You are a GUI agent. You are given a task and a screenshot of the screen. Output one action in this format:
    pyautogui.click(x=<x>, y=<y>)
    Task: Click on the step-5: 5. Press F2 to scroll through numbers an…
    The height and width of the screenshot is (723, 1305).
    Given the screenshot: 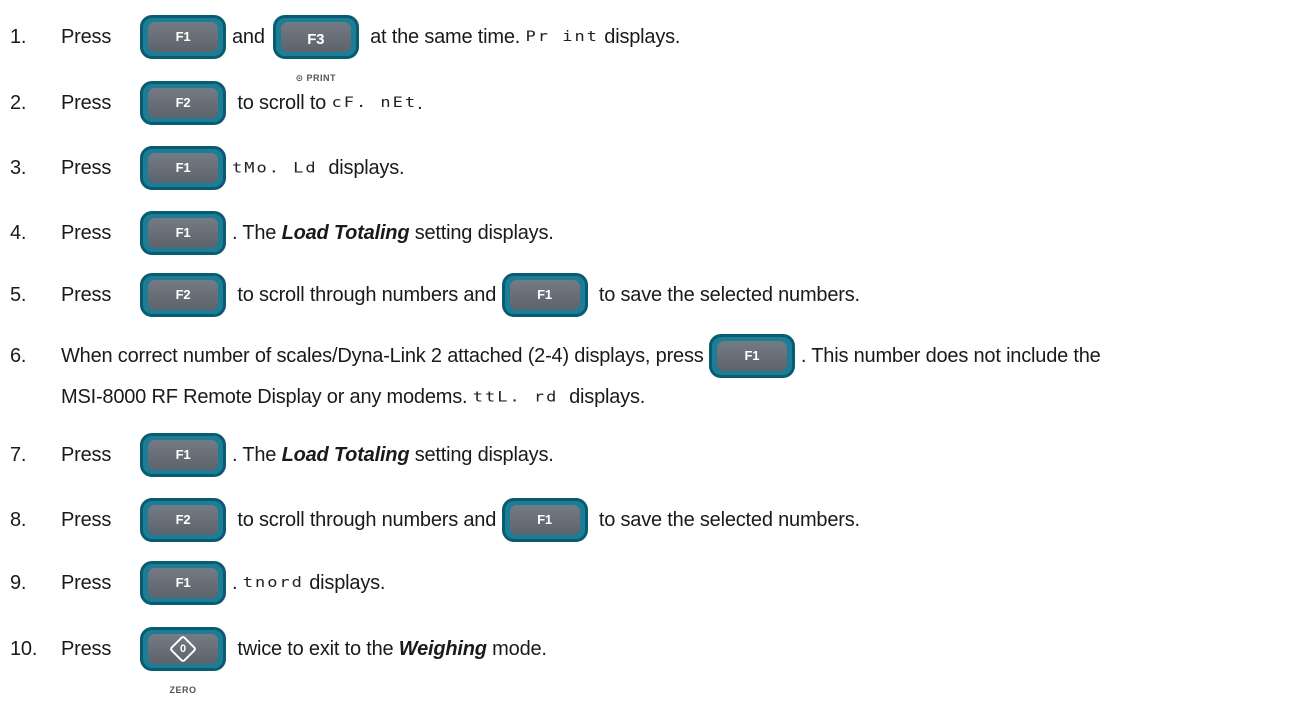 What is the action you would take?
    pyautogui.click(x=652, y=295)
    